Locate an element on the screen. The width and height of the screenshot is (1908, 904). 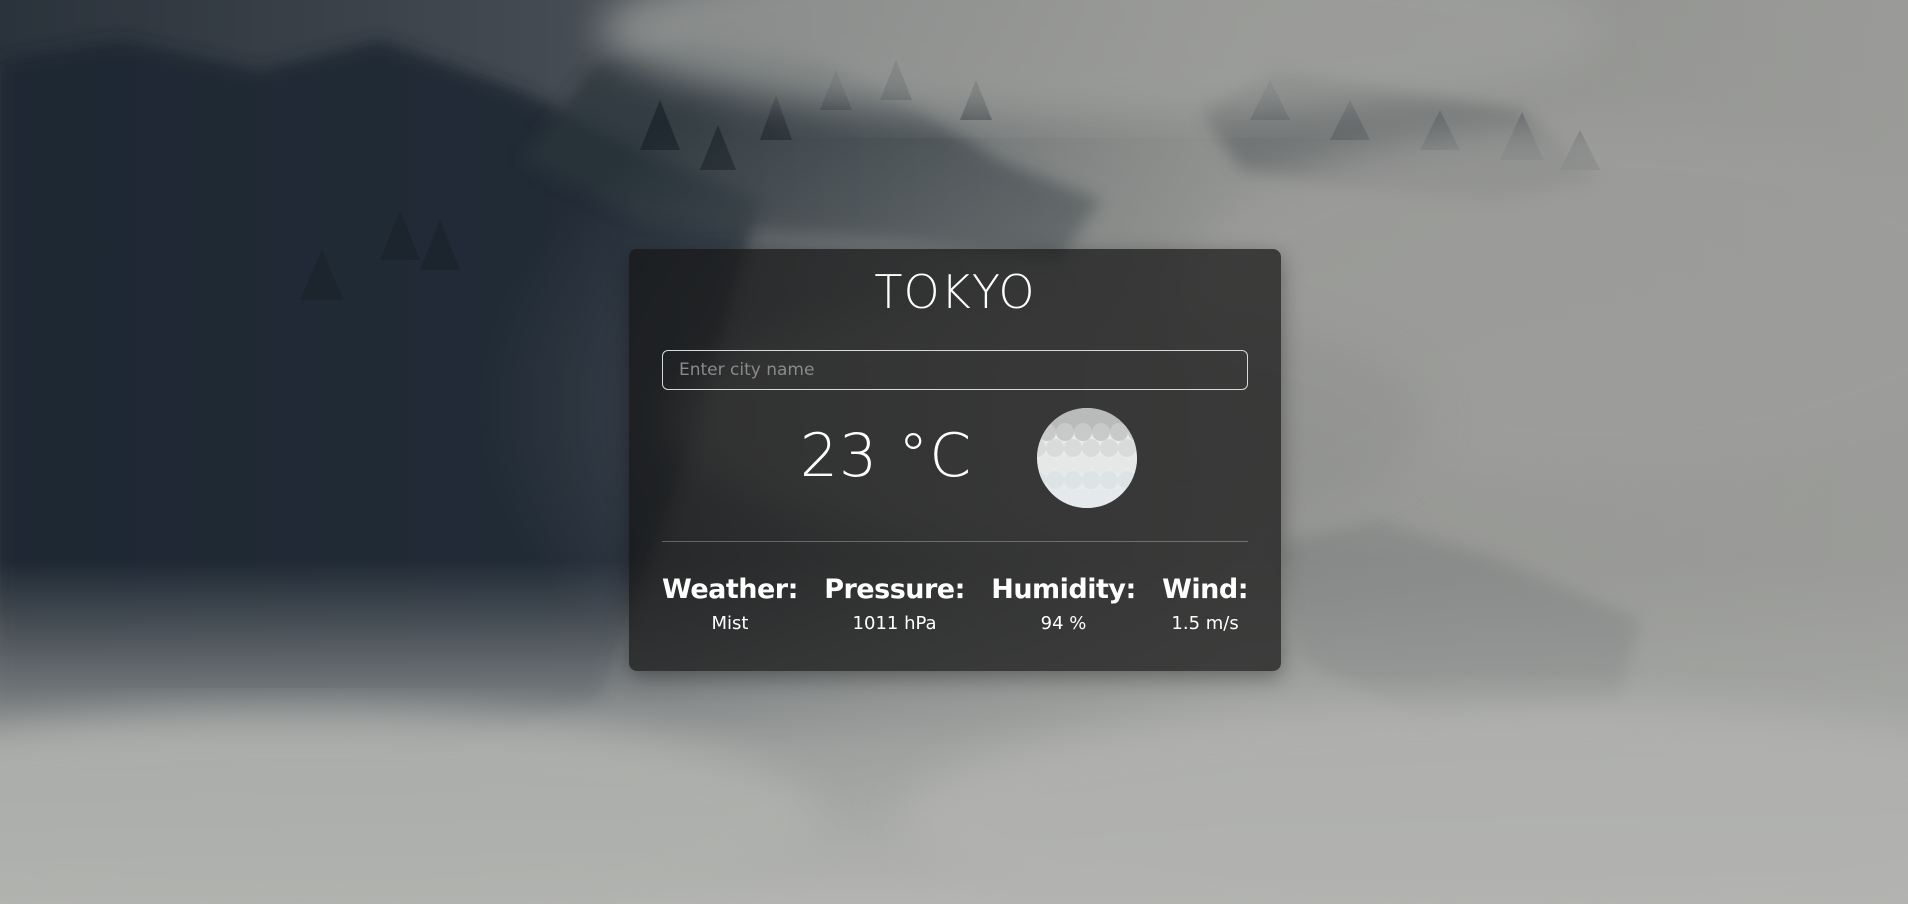
city-search-input is located at coordinates (955, 370).